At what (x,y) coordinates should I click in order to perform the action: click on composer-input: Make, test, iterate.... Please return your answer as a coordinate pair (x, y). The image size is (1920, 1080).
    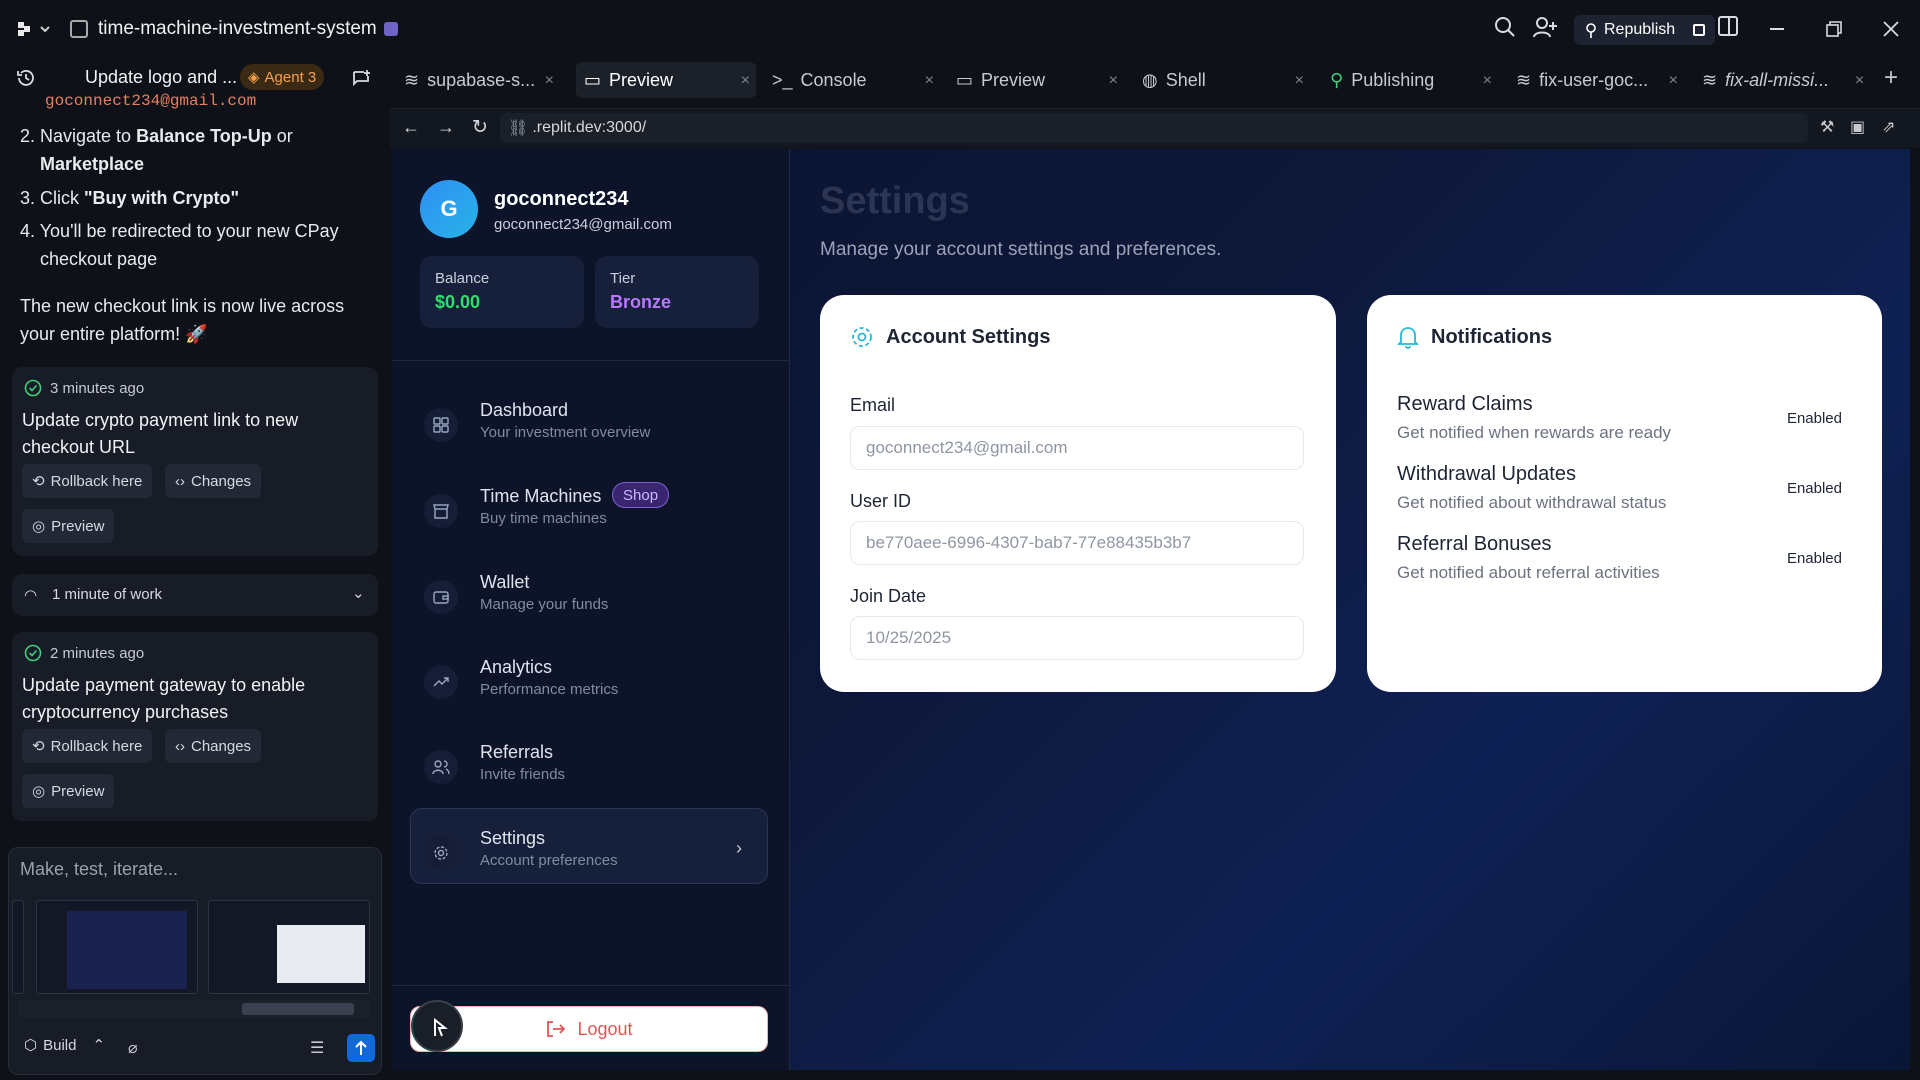
    Looking at the image, I should click on (99, 869).